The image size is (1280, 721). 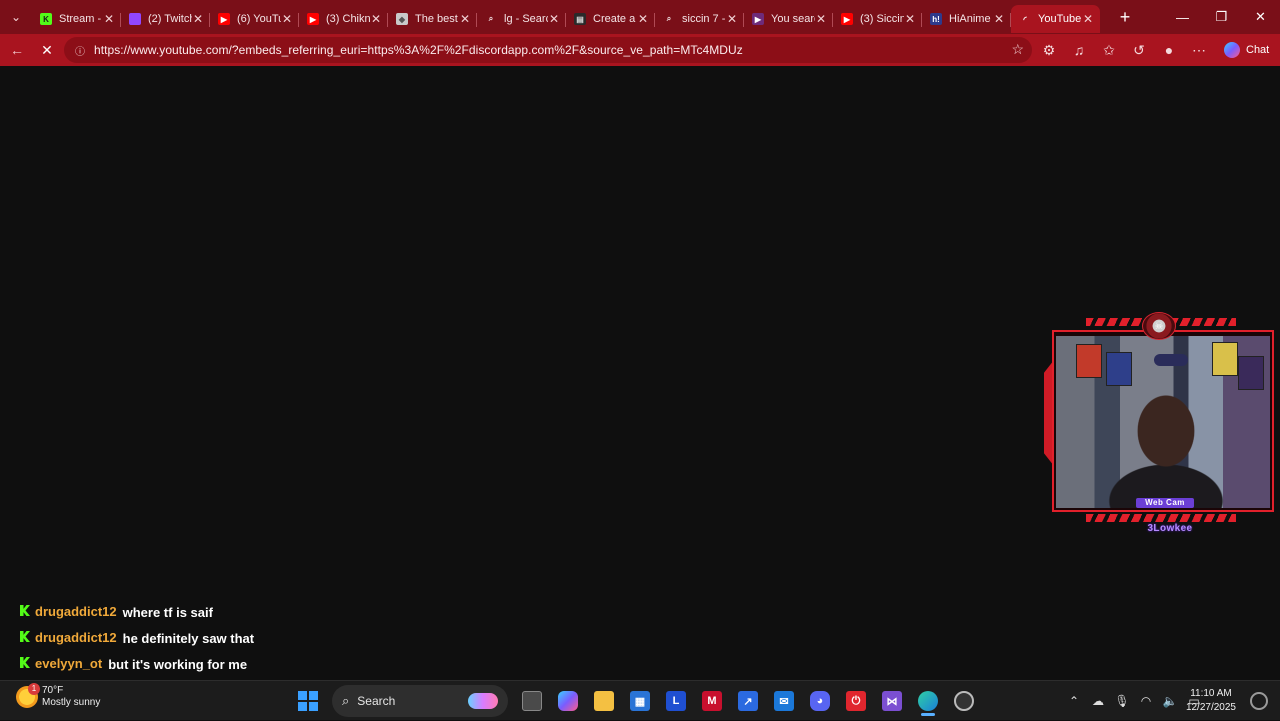 I want to click on tab-title: HiAnime, so click(x=970, y=19).